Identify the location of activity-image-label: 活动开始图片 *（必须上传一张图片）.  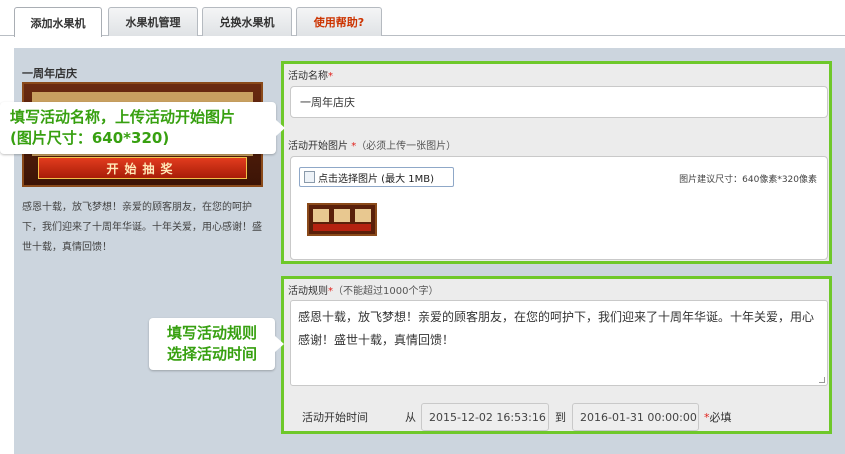
(372, 146).